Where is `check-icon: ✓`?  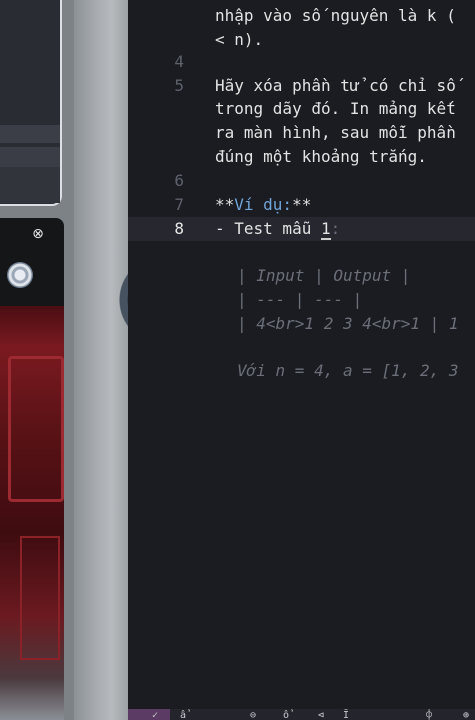 check-icon: ✓ is located at coordinates (155, 715).